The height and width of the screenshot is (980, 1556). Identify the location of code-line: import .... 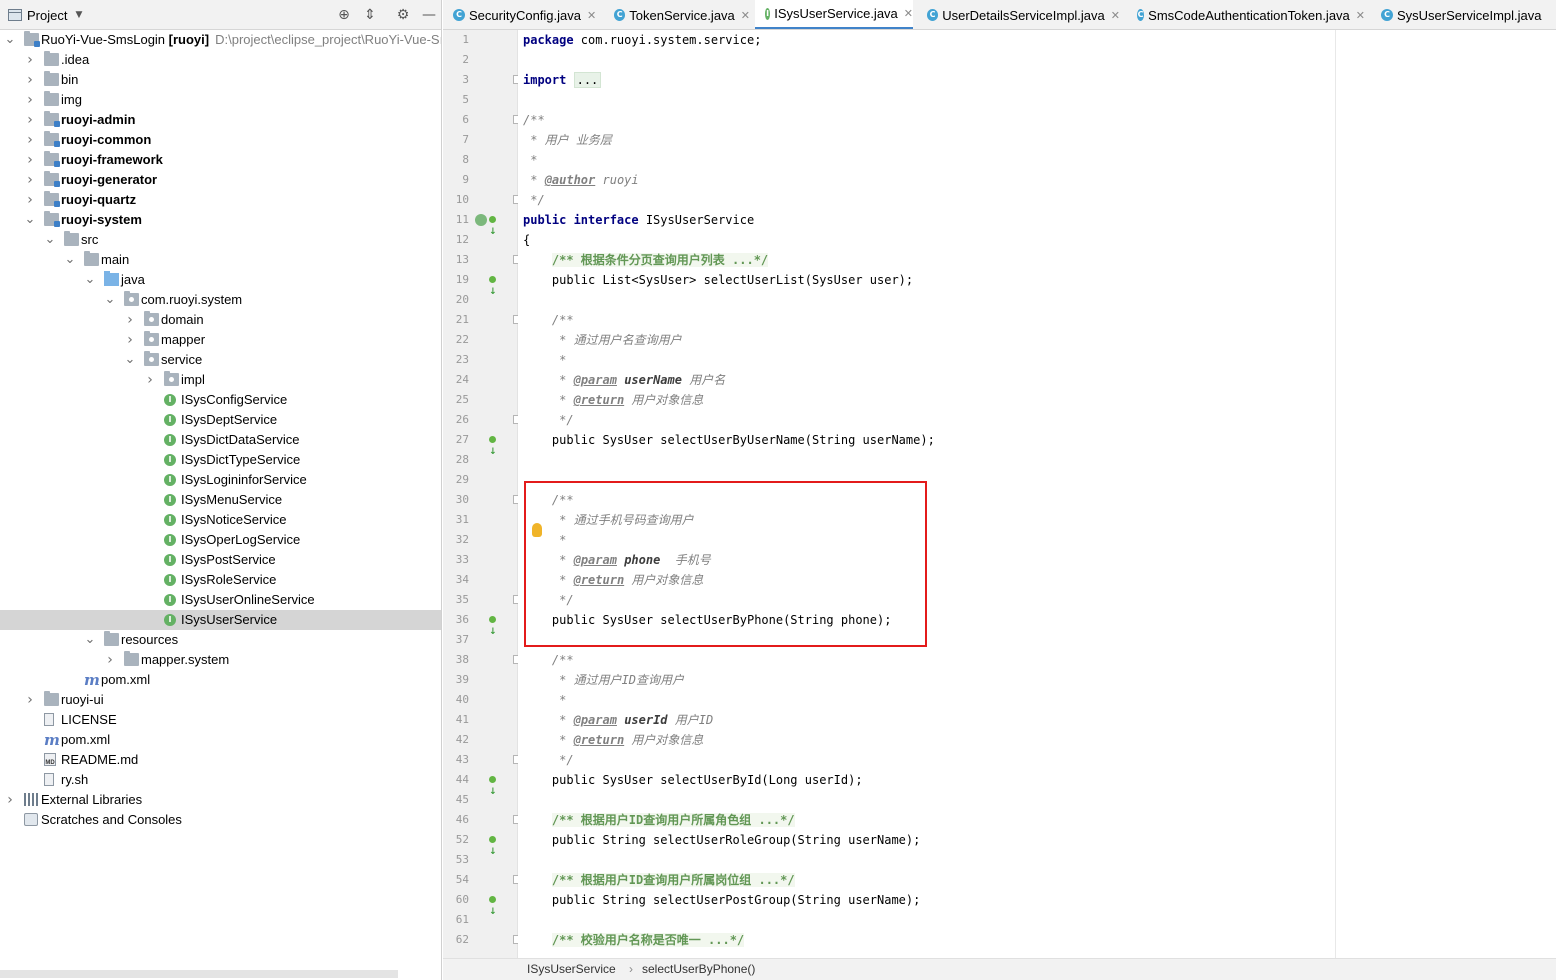
(562, 80).